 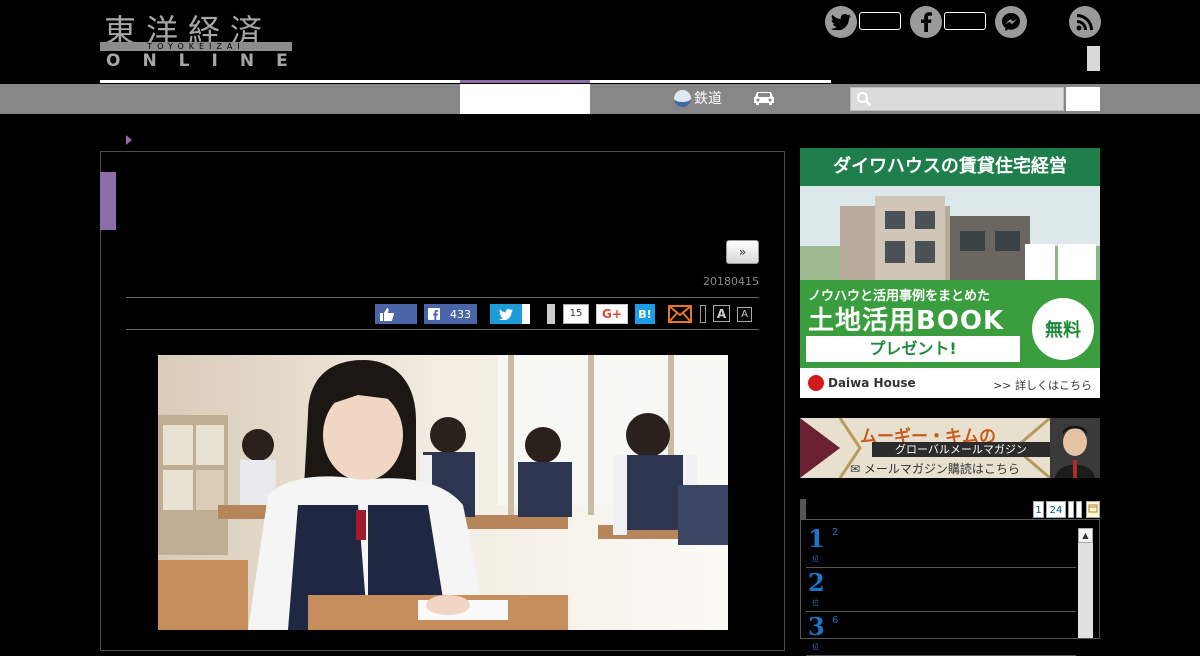 What do you see at coordinates (835, 532) in the screenshot?
I see `ranking-title: 2` at bounding box center [835, 532].